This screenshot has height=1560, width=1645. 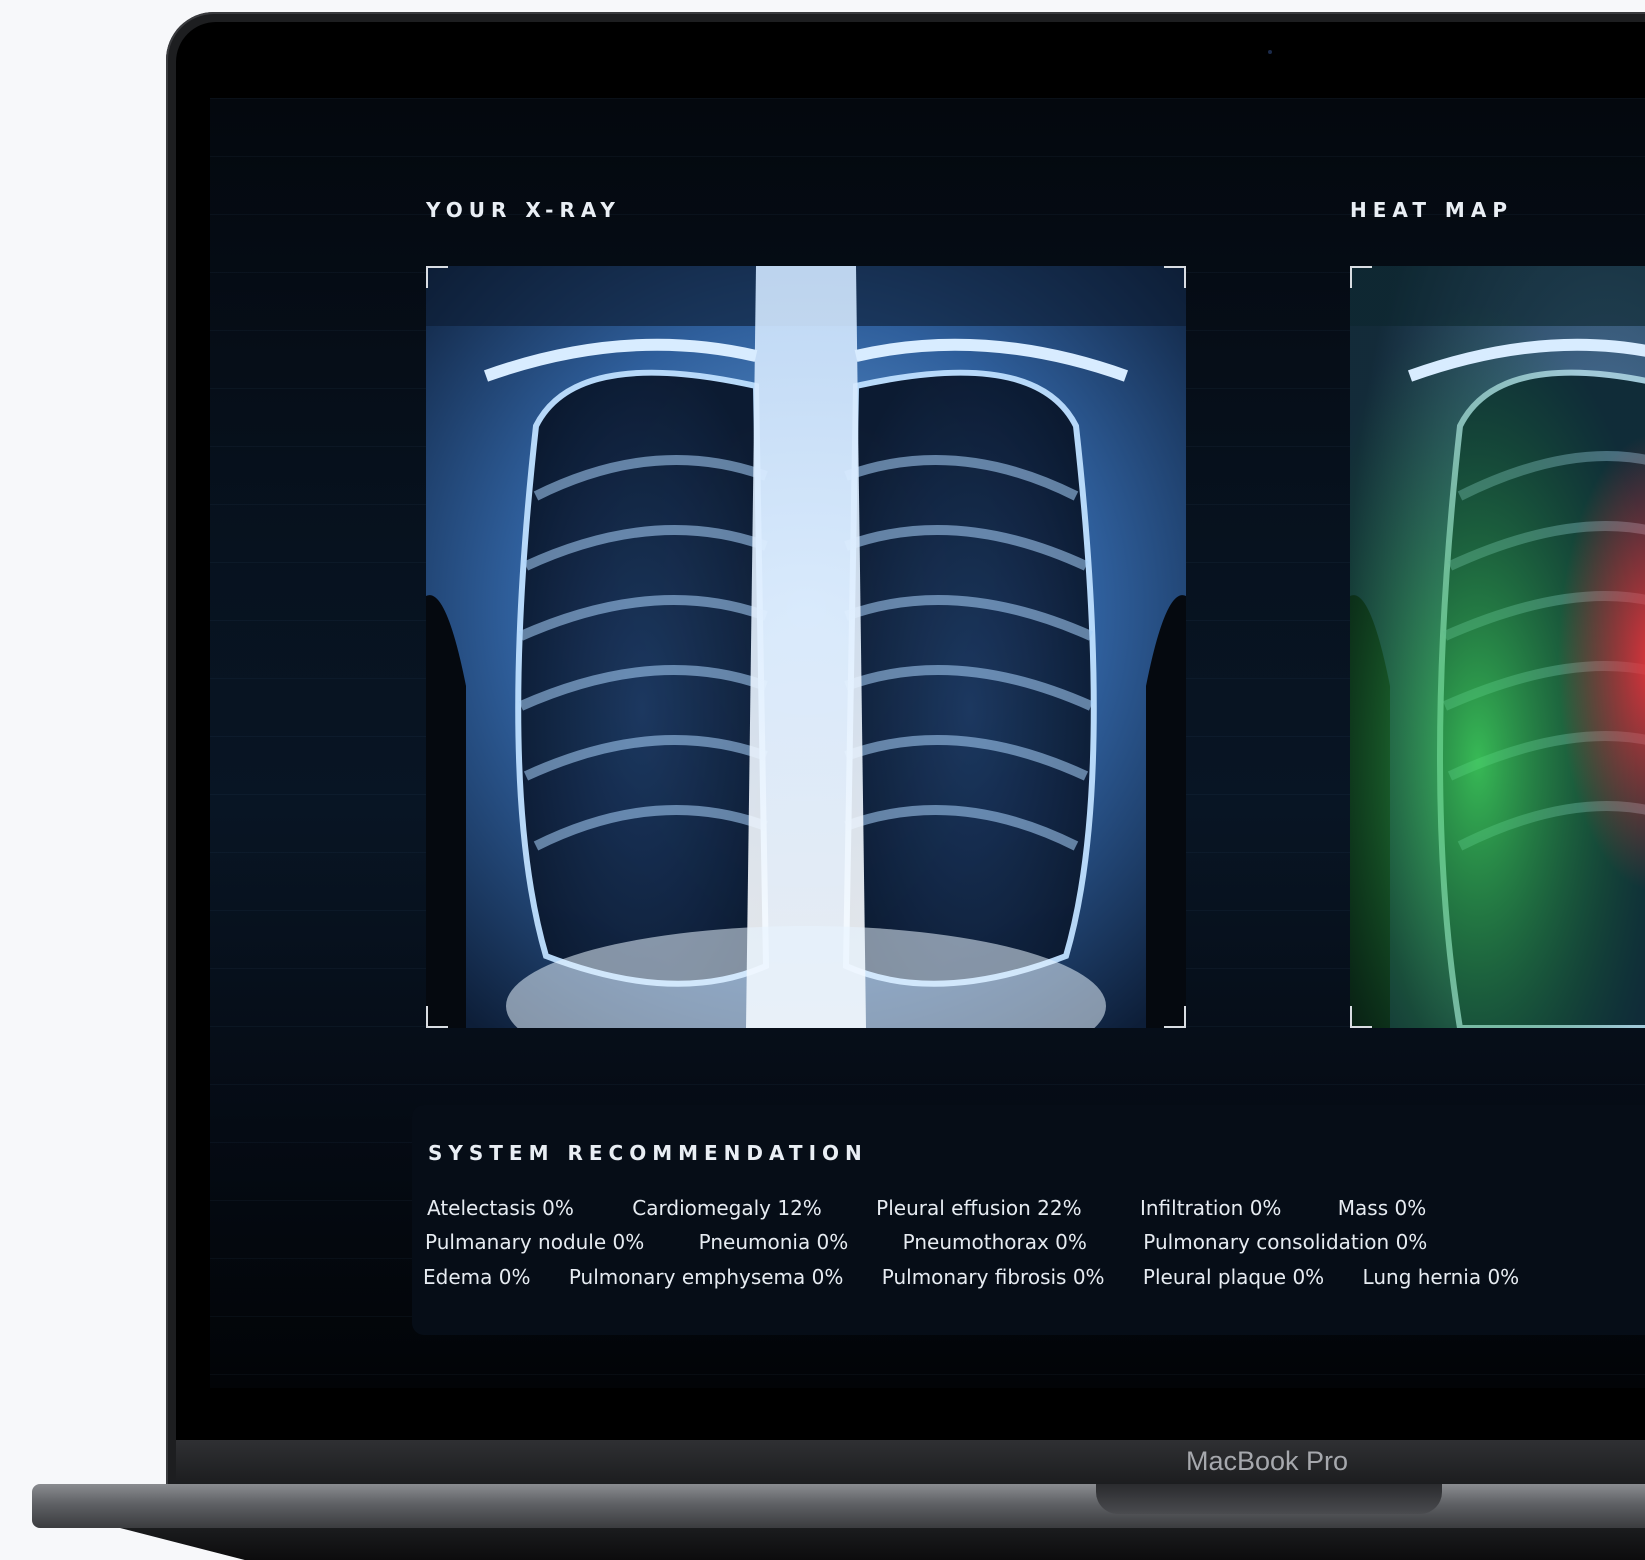 I want to click on finding-item: Infiltration 0%, so click(x=1210, y=1208).